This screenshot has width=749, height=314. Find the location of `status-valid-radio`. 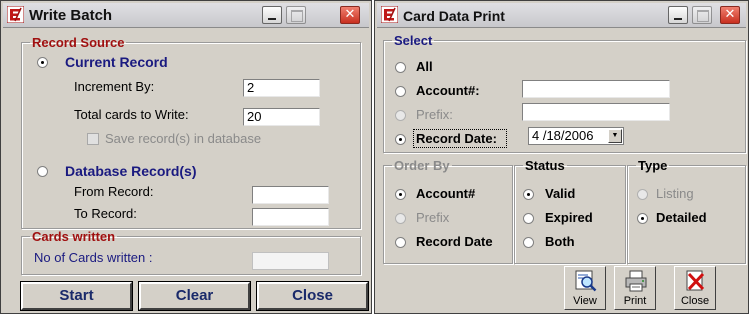

status-valid-radio is located at coordinates (528, 194).